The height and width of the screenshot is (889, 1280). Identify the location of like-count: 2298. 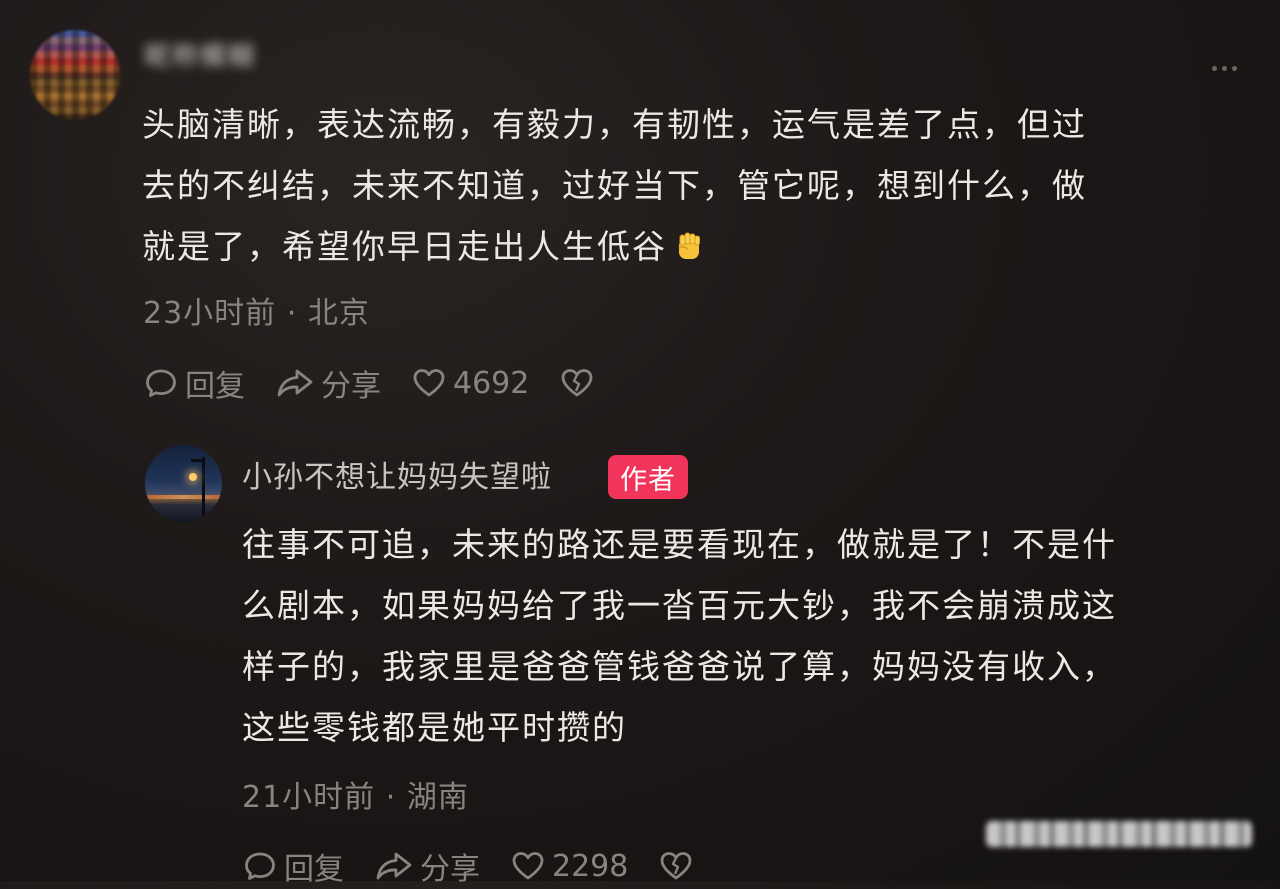
(590, 866).